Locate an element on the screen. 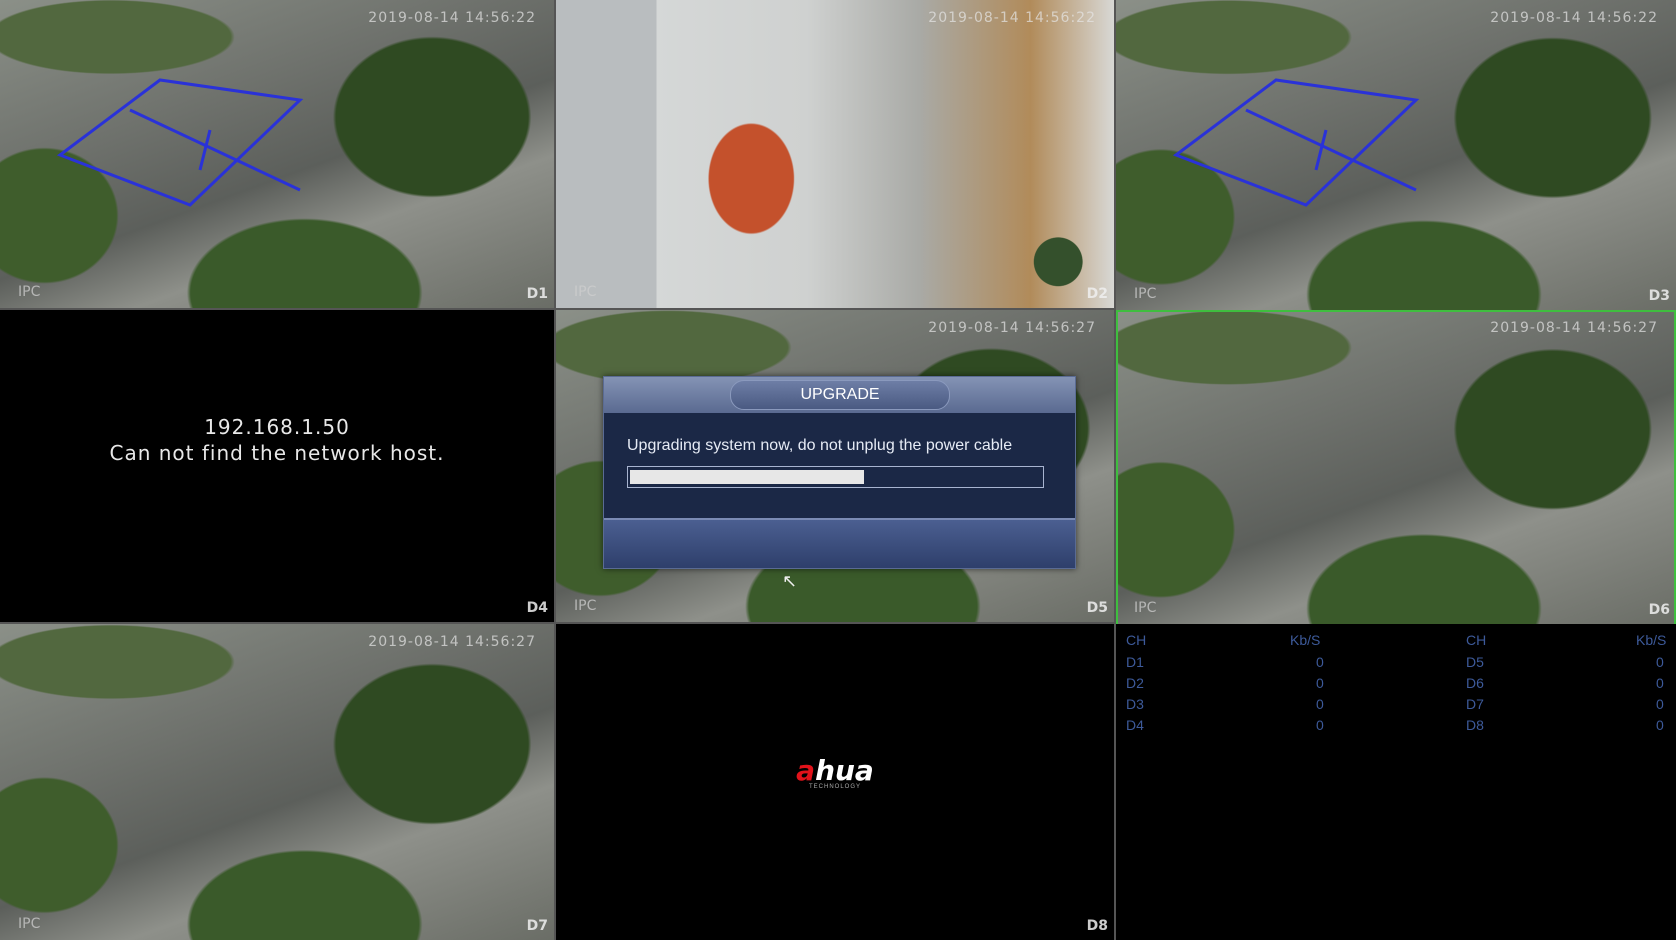 The image size is (1676, 940). channel-label: D2 is located at coordinates (1097, 294).